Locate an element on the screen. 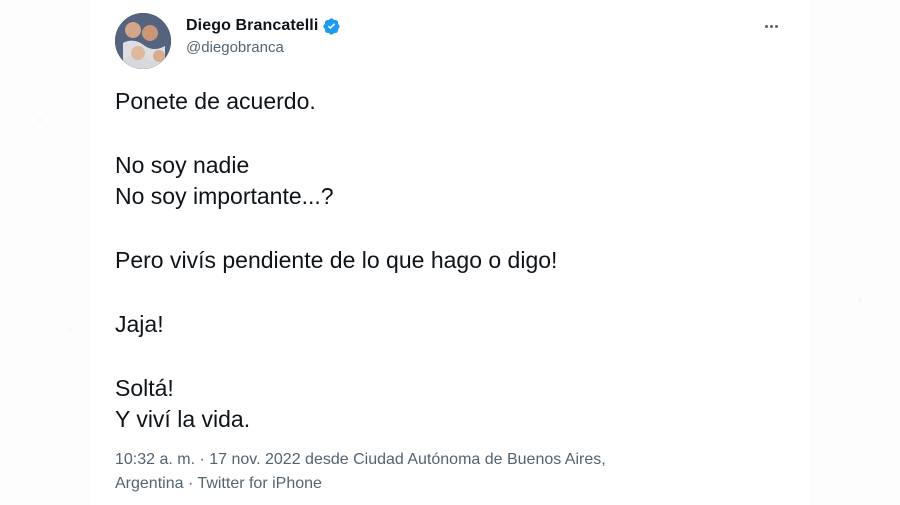  tweet-line: Jaja! is located at coordinates (139, 324).